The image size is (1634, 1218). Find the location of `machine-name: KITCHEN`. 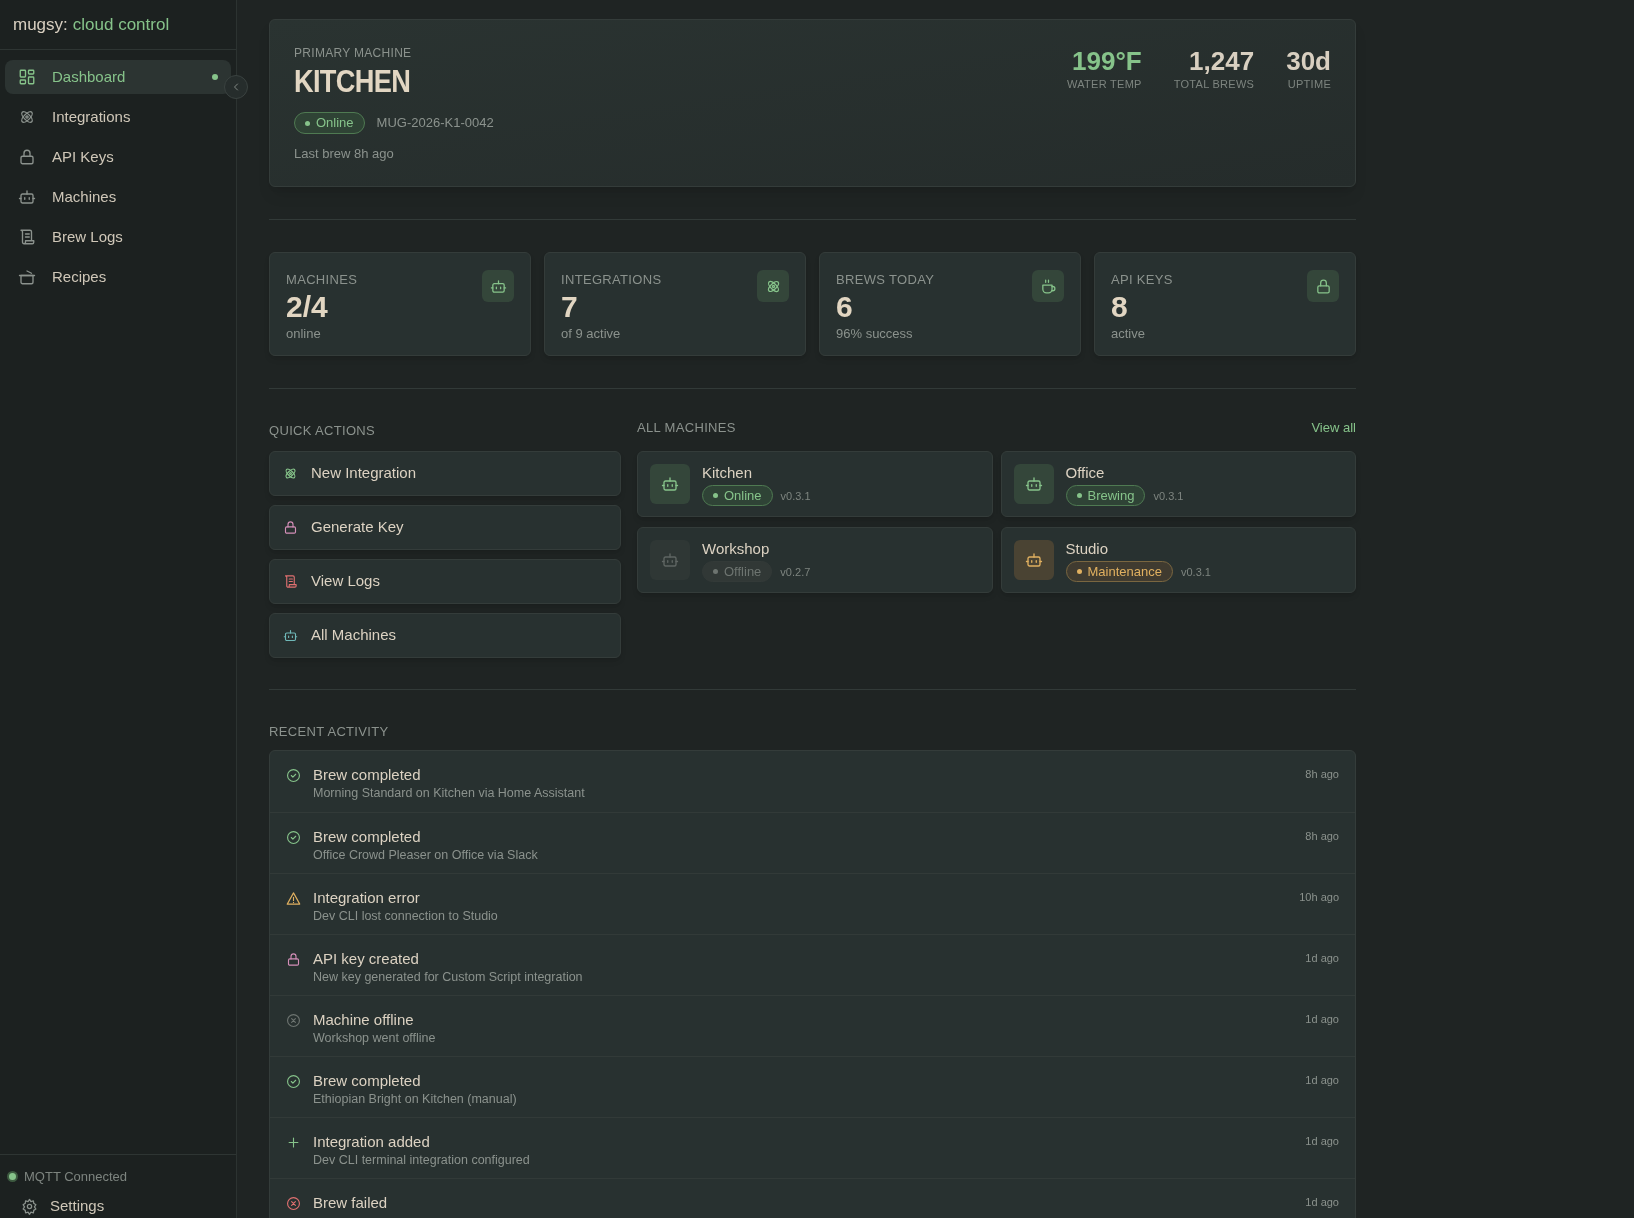

machine-name: KITCHEN is located at coordinates (353, 81).